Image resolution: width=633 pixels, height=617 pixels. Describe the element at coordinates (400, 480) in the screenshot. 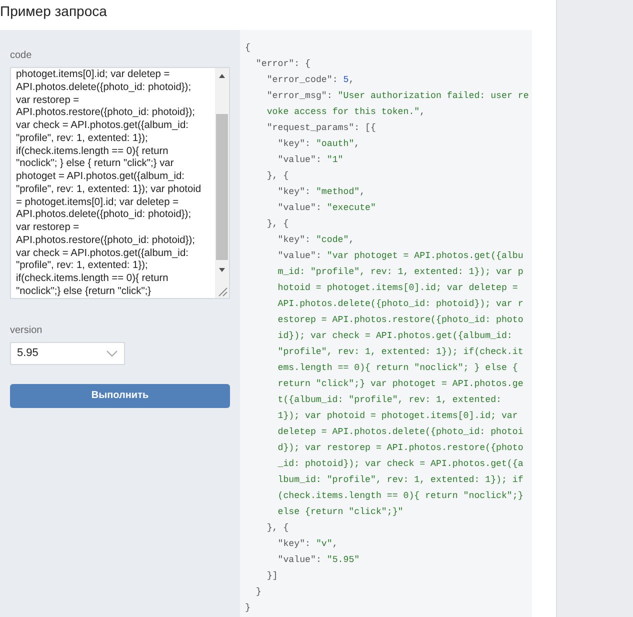

I see `code-line: lbum_id: "profile", rev: 1, extented: 1}); if` at that location.